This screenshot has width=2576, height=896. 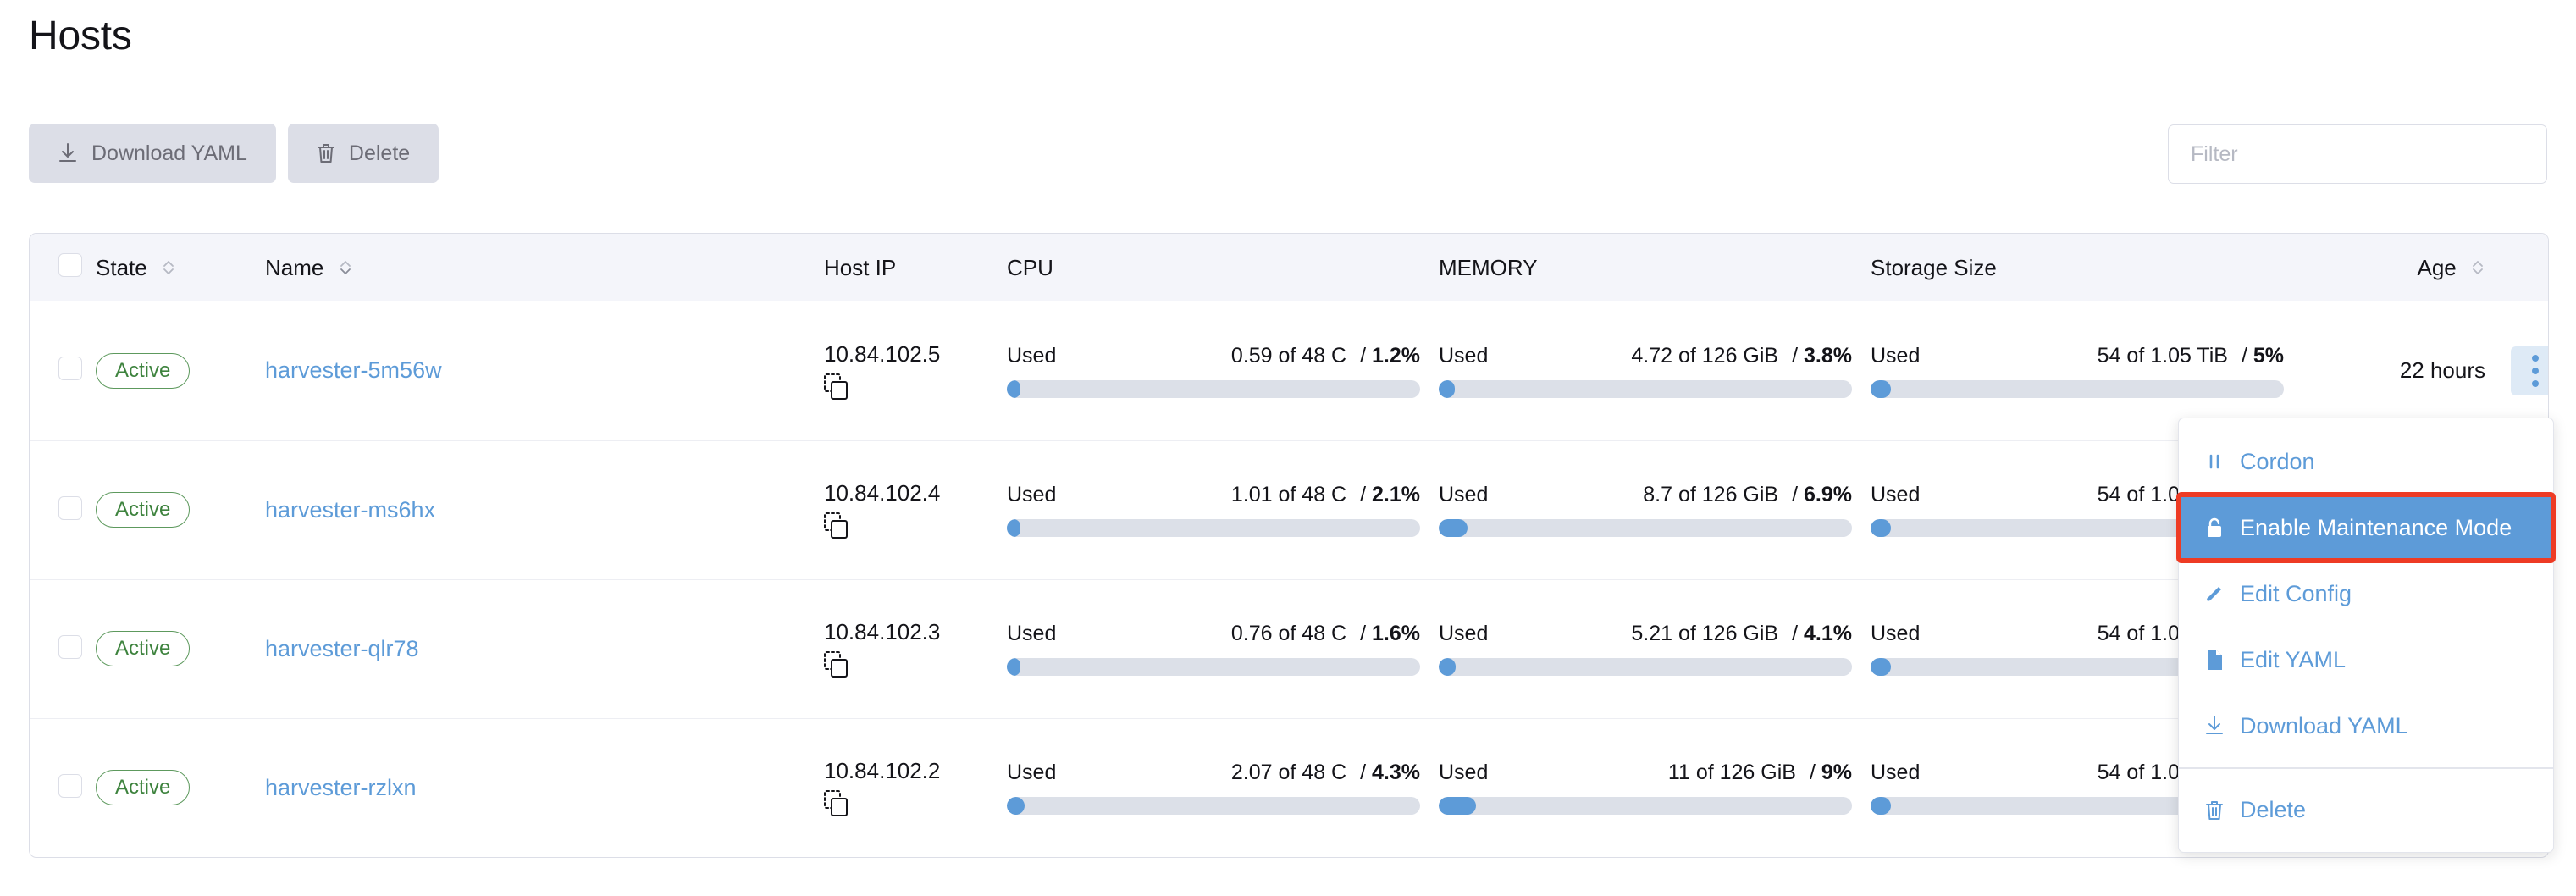 What do you see at coordinates (2399, 267) in the screenshot?
I see `header-age: Age` at bounding box center [2399, 267].